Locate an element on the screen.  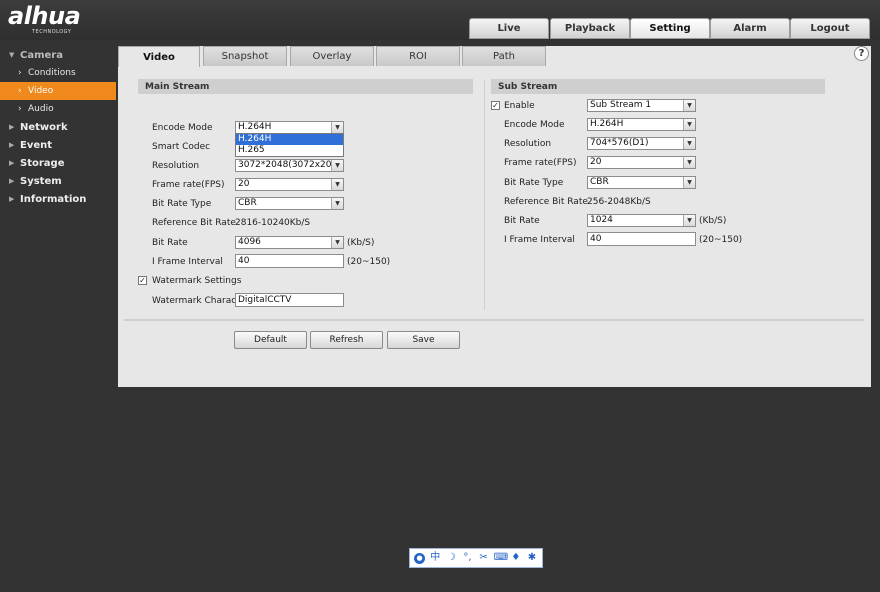
tab-path: Path is located at coordinates (504, 56).